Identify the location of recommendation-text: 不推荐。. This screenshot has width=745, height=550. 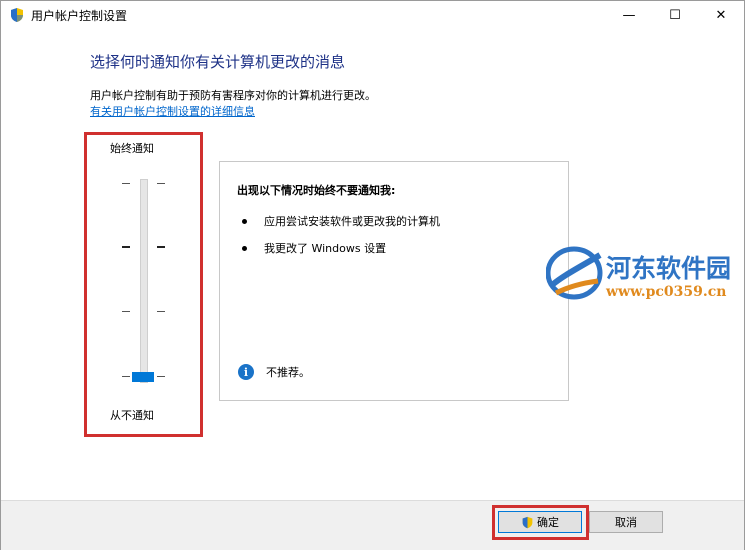
(288, 372).